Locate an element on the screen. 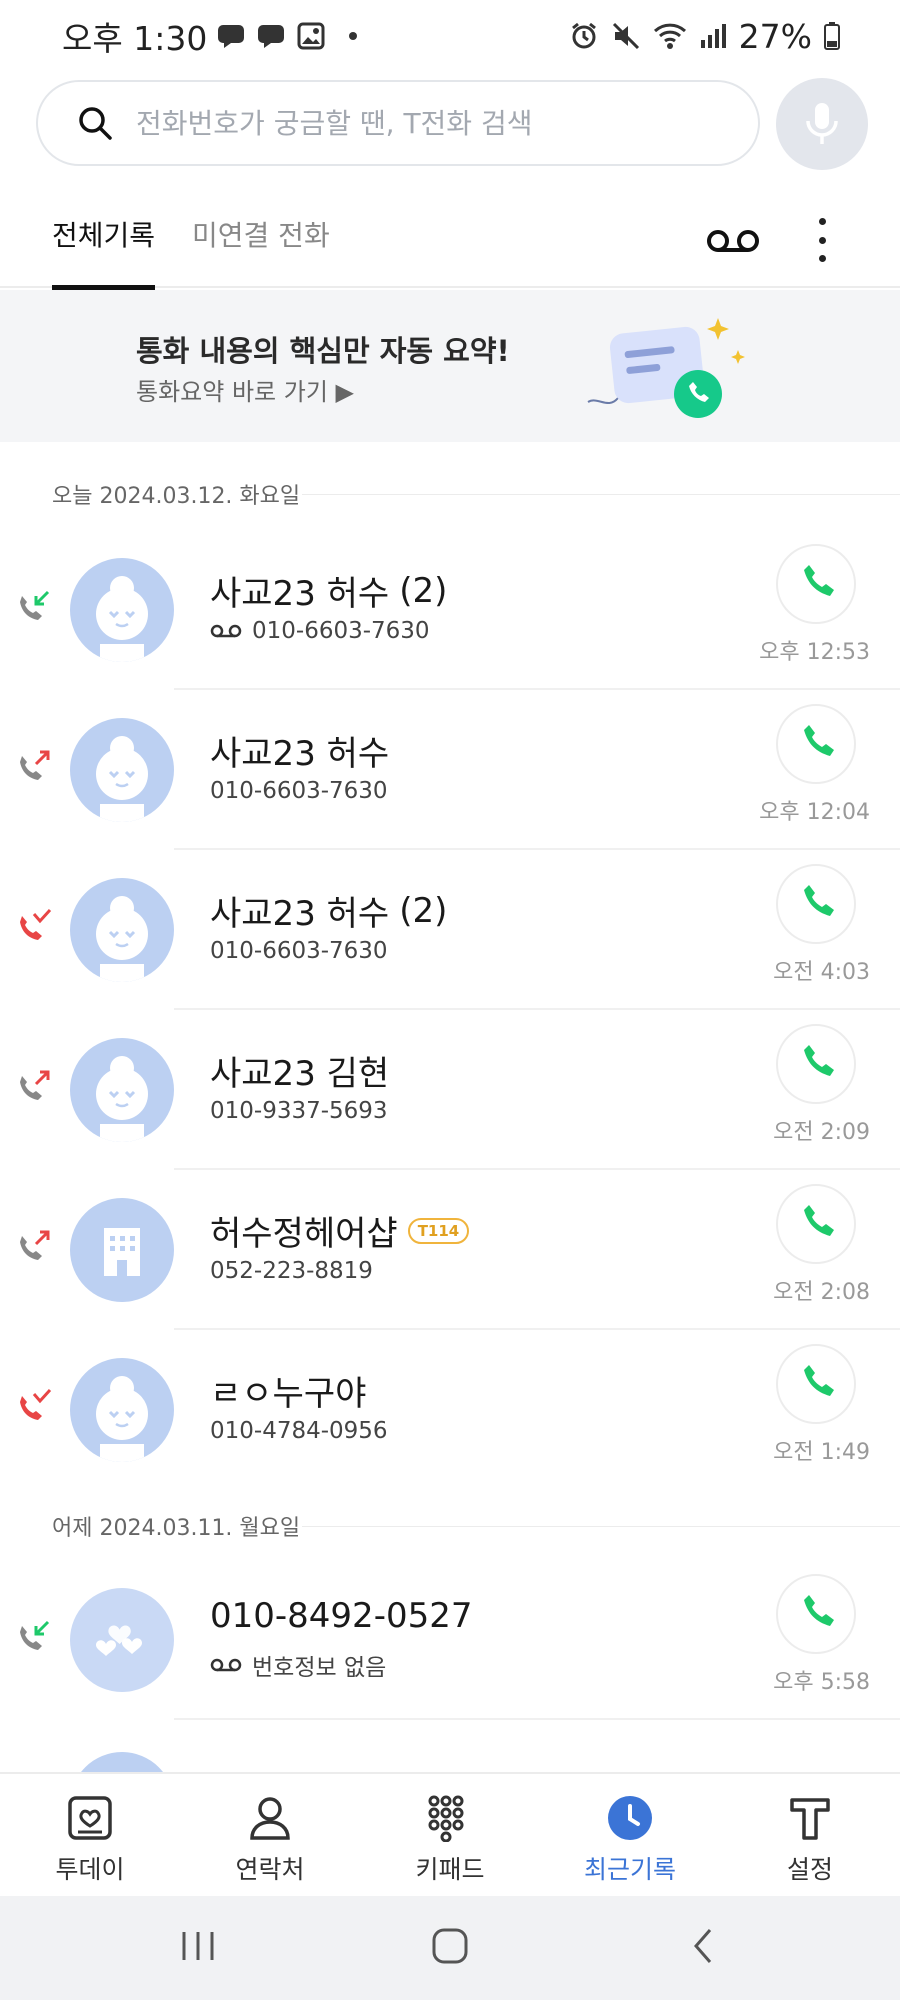  system-navigation-bar is located at coordinates (450, 1948).